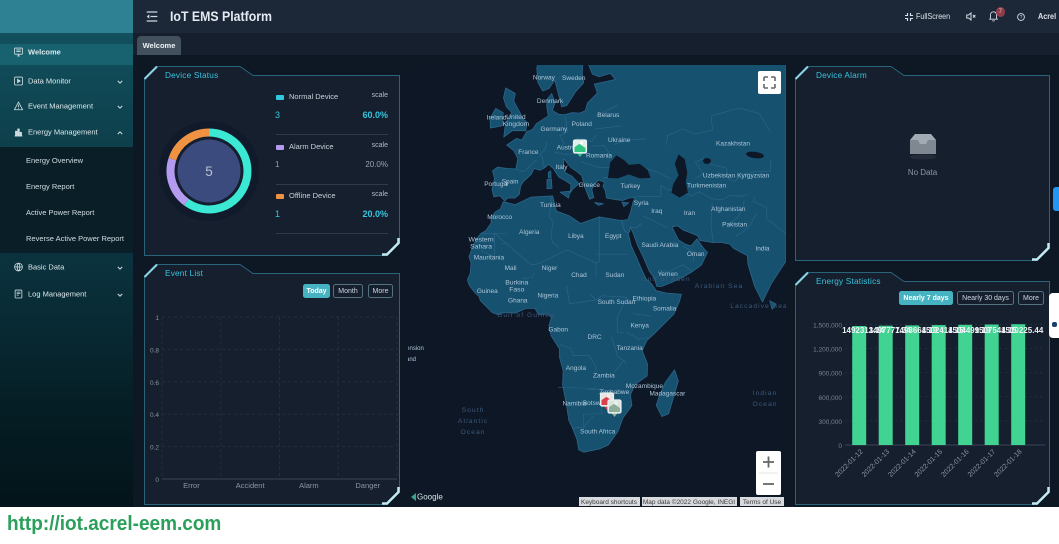 The width and height of the screenshot is (1059, 544). What do you see at coordinates (690, 213) in the screenshot?
I see `svg-text: Iran` at bounding box center [690, 213].